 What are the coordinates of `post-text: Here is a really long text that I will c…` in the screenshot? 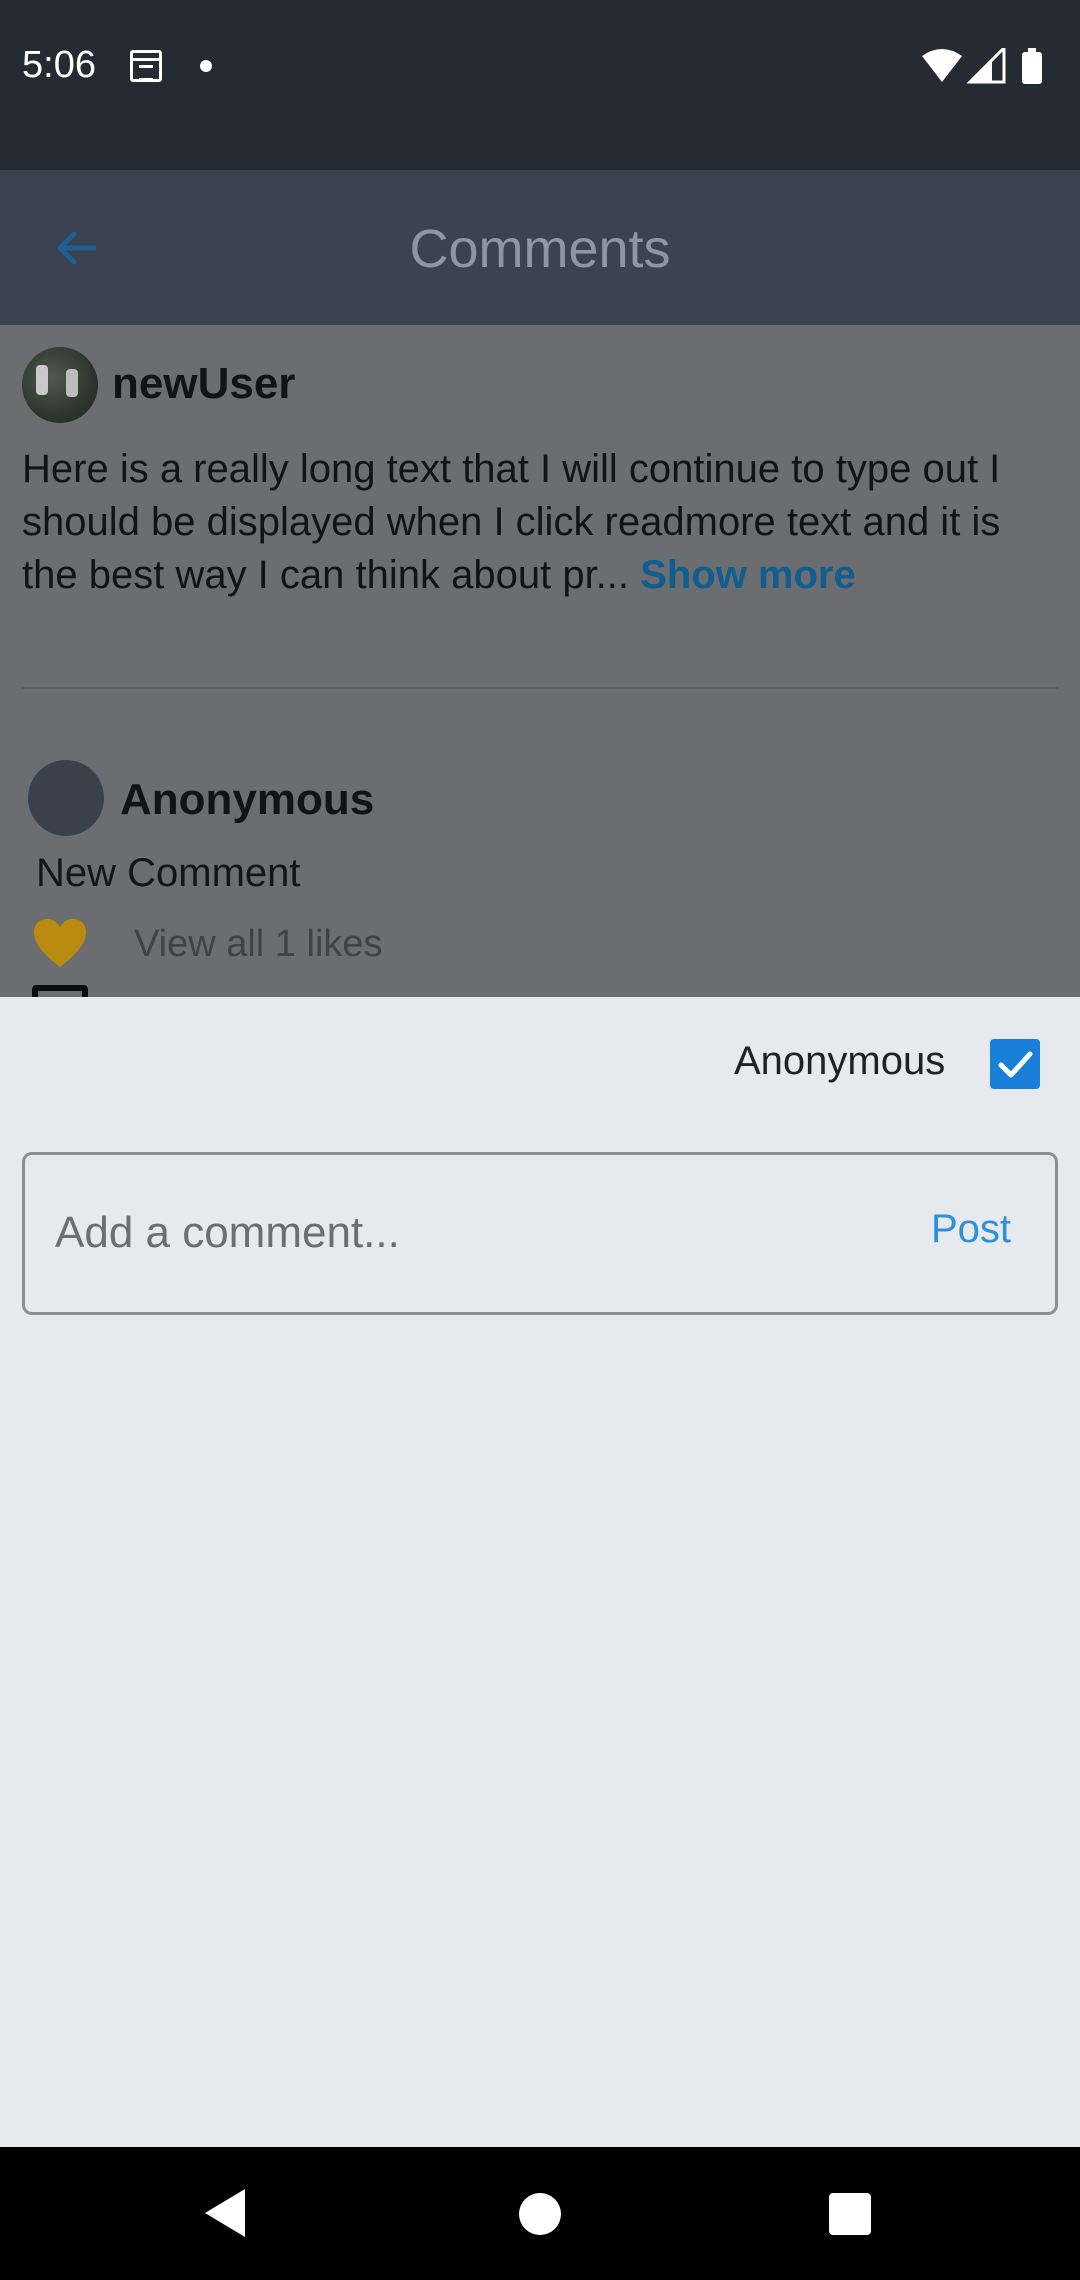 It's located at (537, 522).